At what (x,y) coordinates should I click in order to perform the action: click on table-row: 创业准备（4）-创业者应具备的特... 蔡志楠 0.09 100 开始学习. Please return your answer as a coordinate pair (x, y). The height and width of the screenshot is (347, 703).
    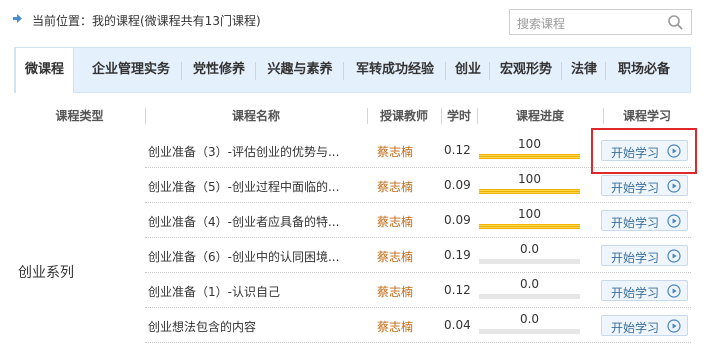
    Looking at the image, I should click on (418, 220).